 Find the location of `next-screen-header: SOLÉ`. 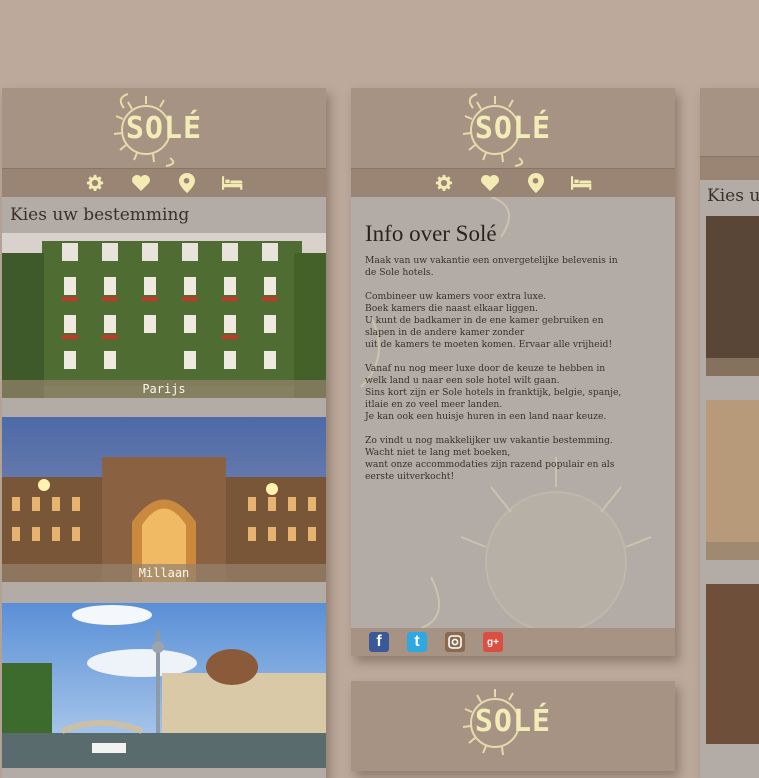

next-screen-header: SOLÉ is located at coordinates (513, 726).